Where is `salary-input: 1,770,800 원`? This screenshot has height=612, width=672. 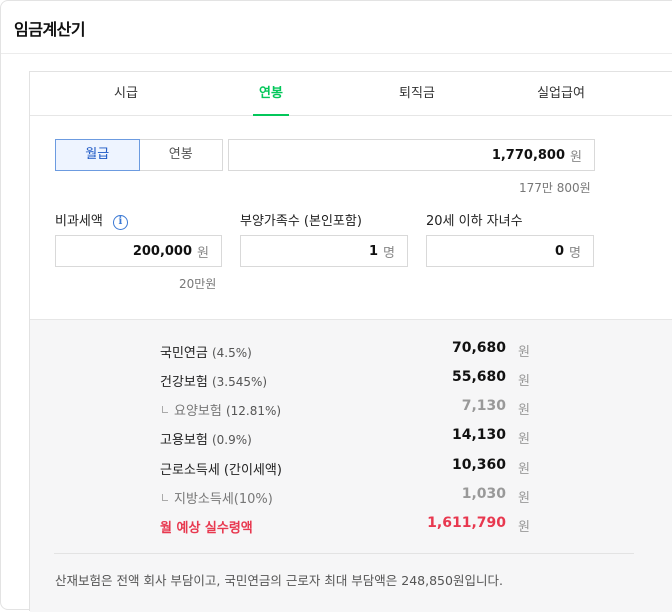 salary-input: 1,770,800 원 is located at coordinates (411, 155).